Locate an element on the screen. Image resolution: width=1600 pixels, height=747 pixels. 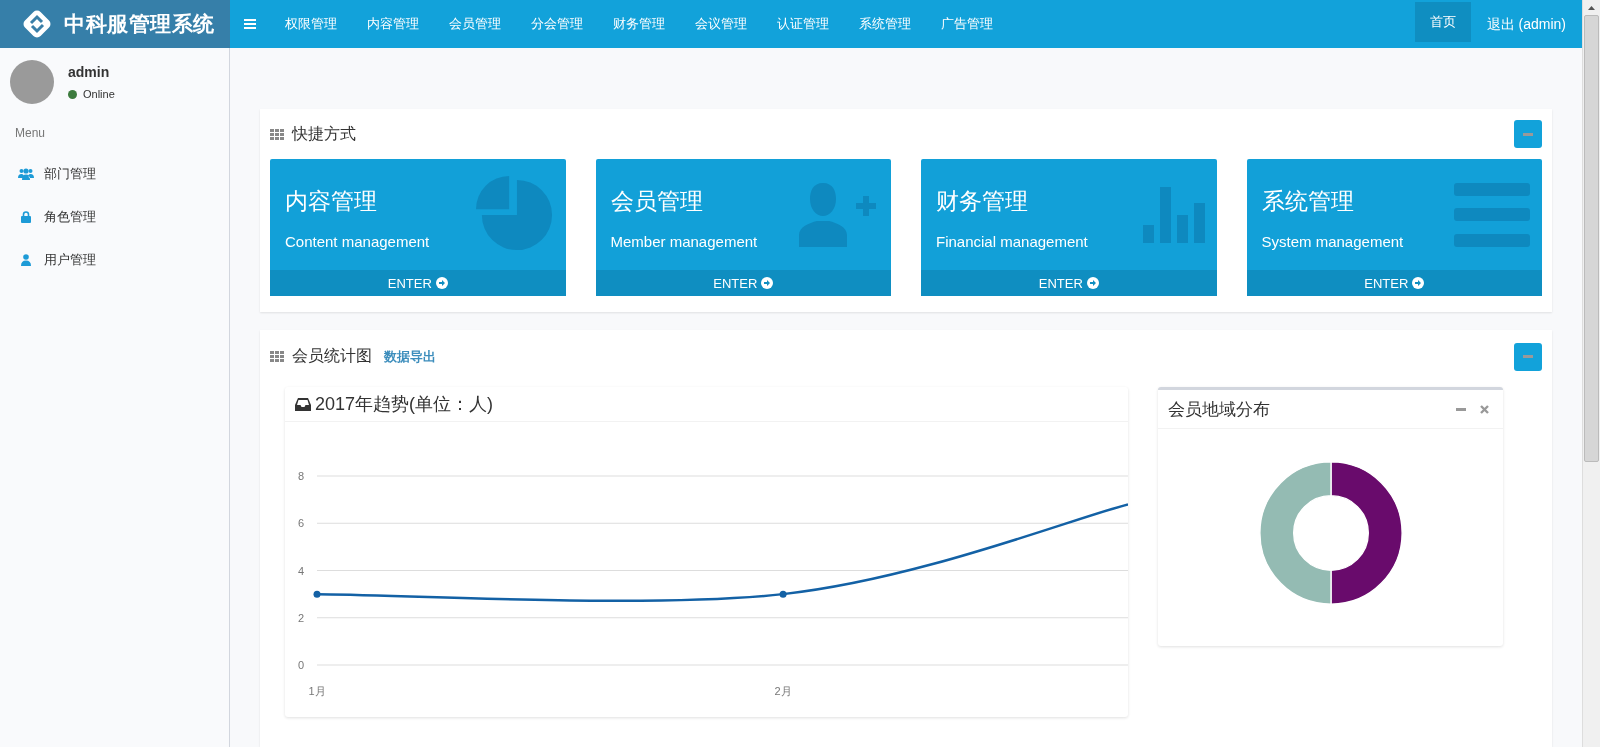
user-name: admin is located at coordinates (89, 72).